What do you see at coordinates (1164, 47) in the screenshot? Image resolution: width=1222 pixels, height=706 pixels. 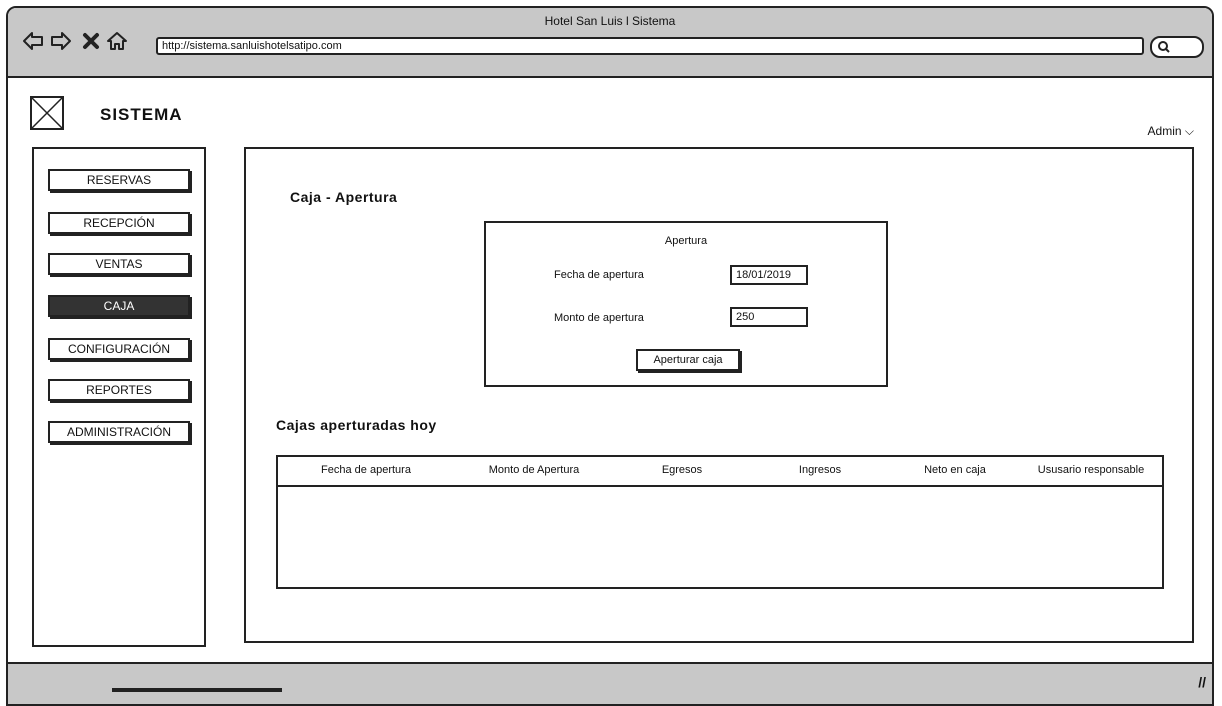 I see `search-icon` at bounding box center [1164, 47].